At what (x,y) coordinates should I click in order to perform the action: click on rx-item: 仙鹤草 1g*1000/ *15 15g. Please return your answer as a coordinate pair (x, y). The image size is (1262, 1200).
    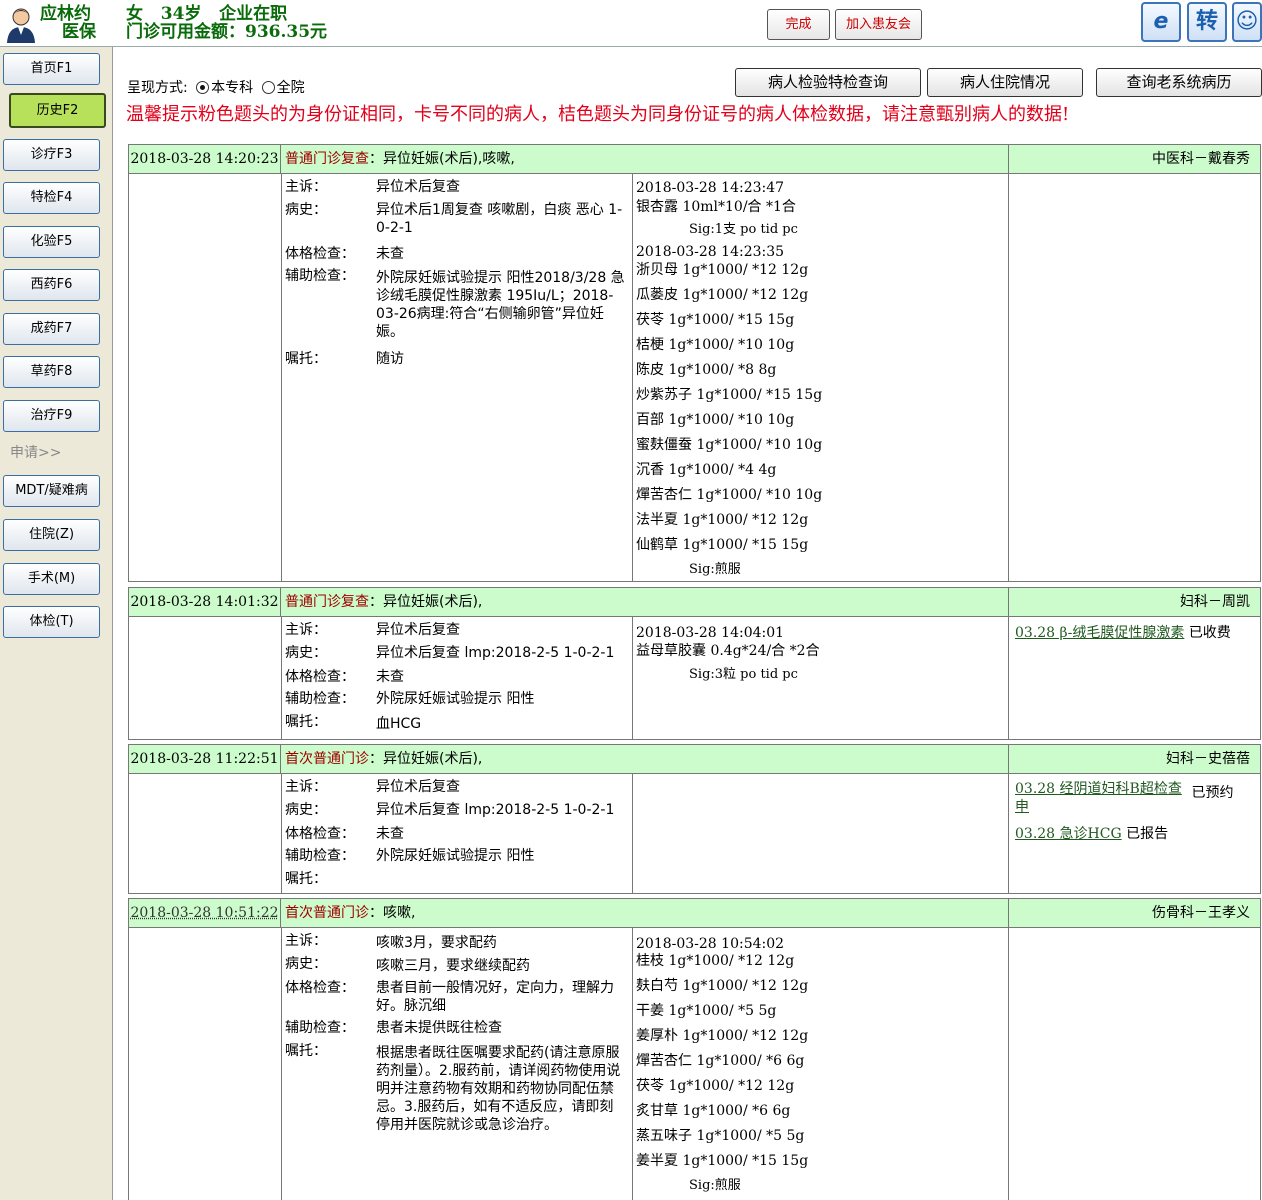
    Looking at the image, I should click on (722, 545).